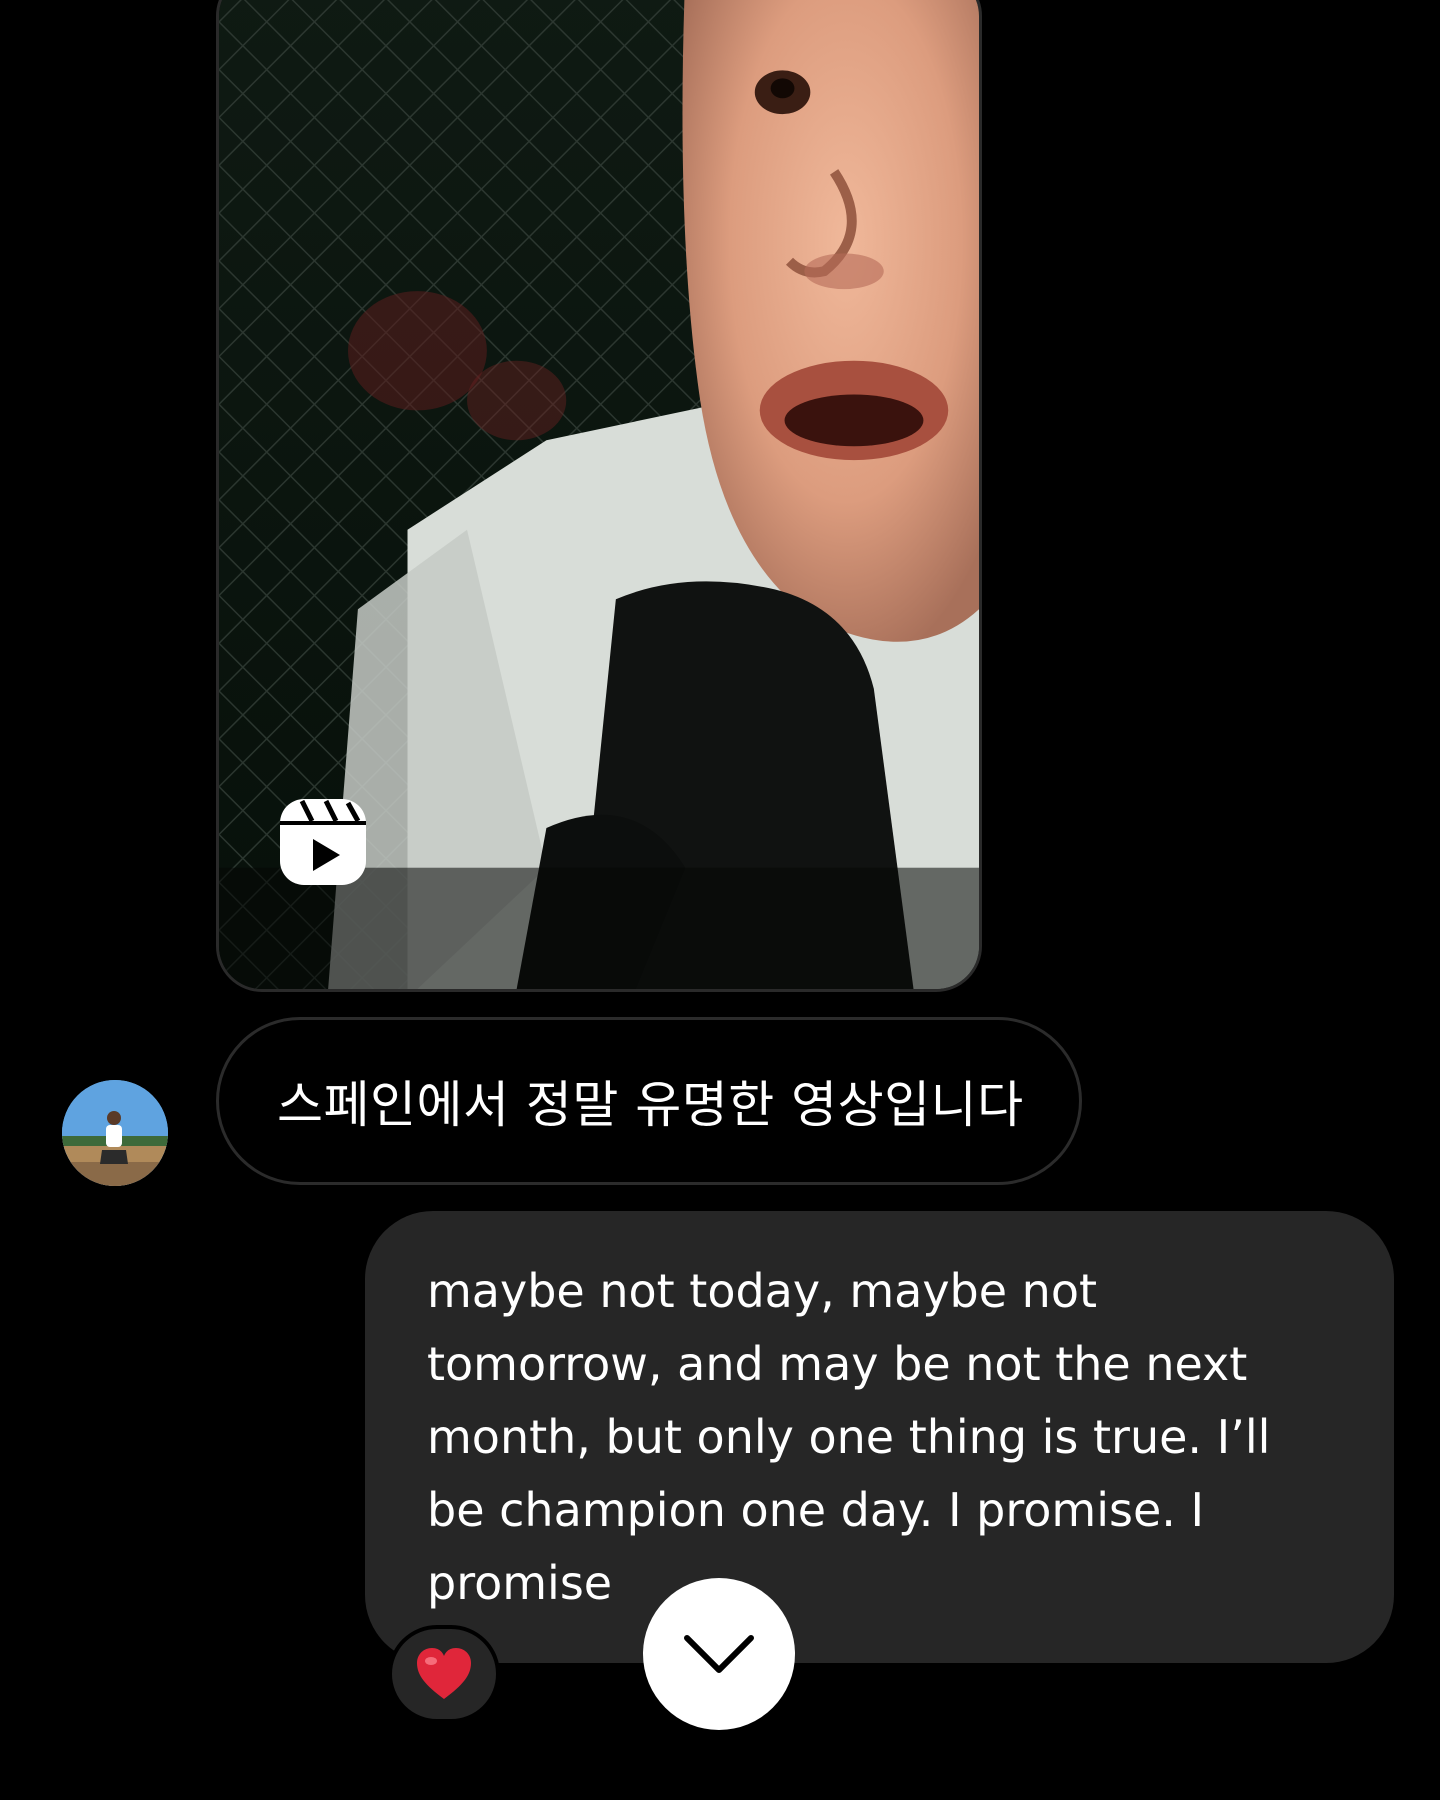 This screenshot has width=1440, height=1800. I want to click on incoming-message-bubble: 스페인에서 정말 유명한 영상입니다, so click(649, 1101).